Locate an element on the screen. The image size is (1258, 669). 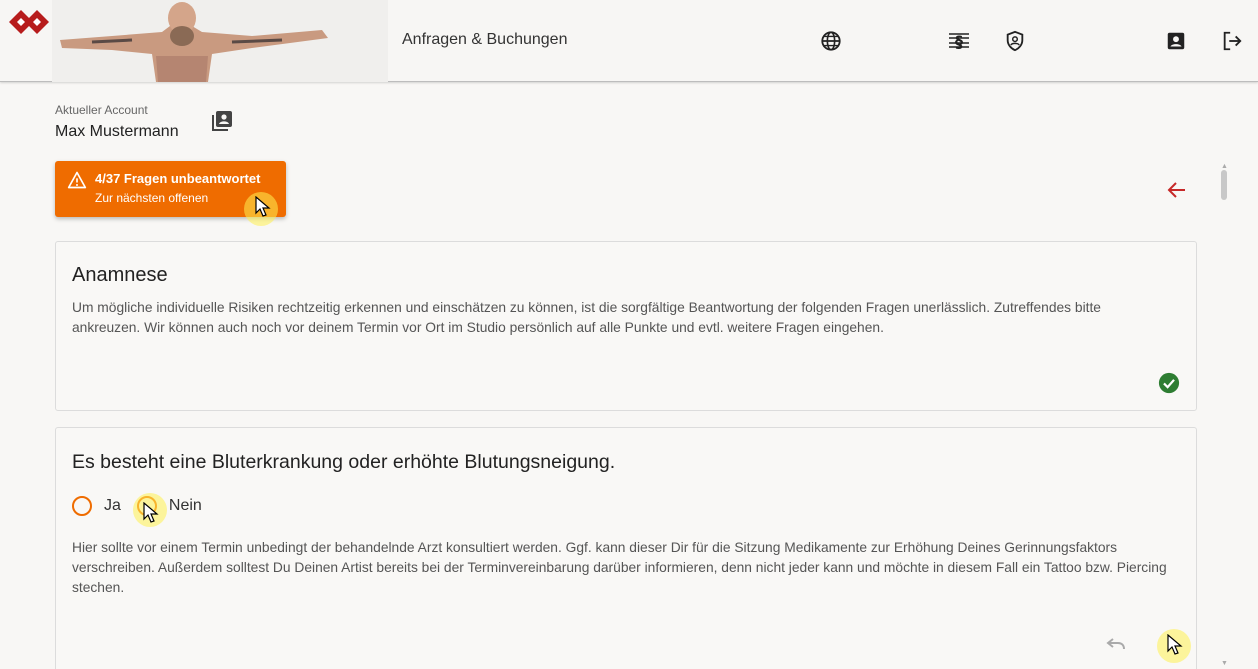
radio-ja-label: Ja is located at coordinates (112, 505).